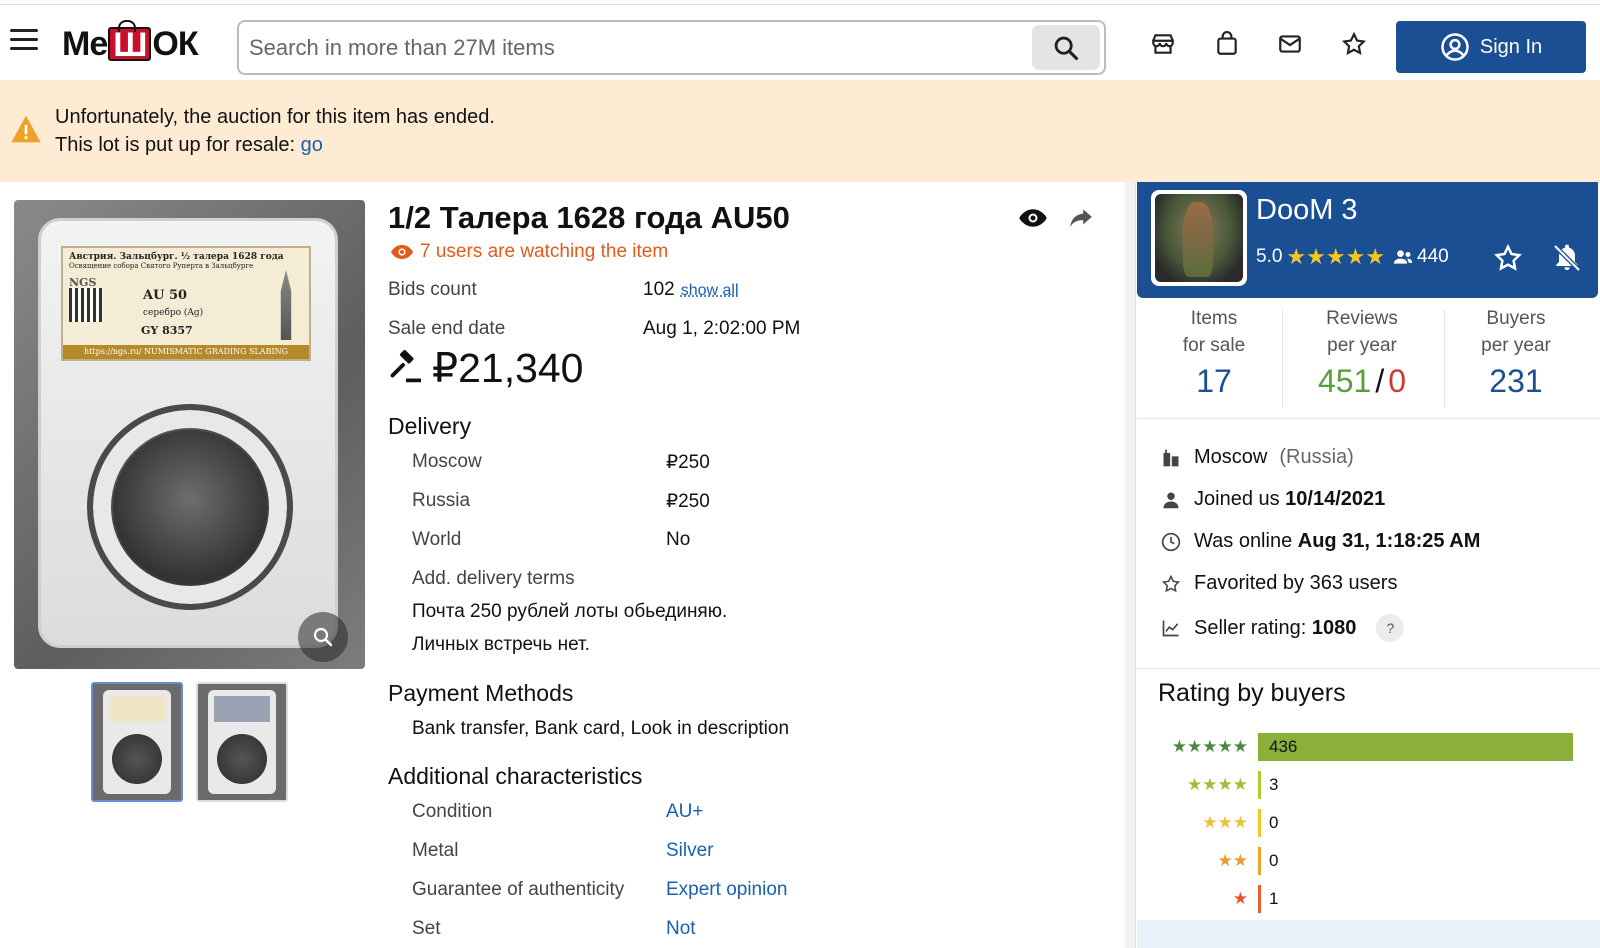 The width and height of the screenshot is (1600, 948). Describe the element at coordinates (681, 929) in the screenshot. I see `set-link: Not` at that location.